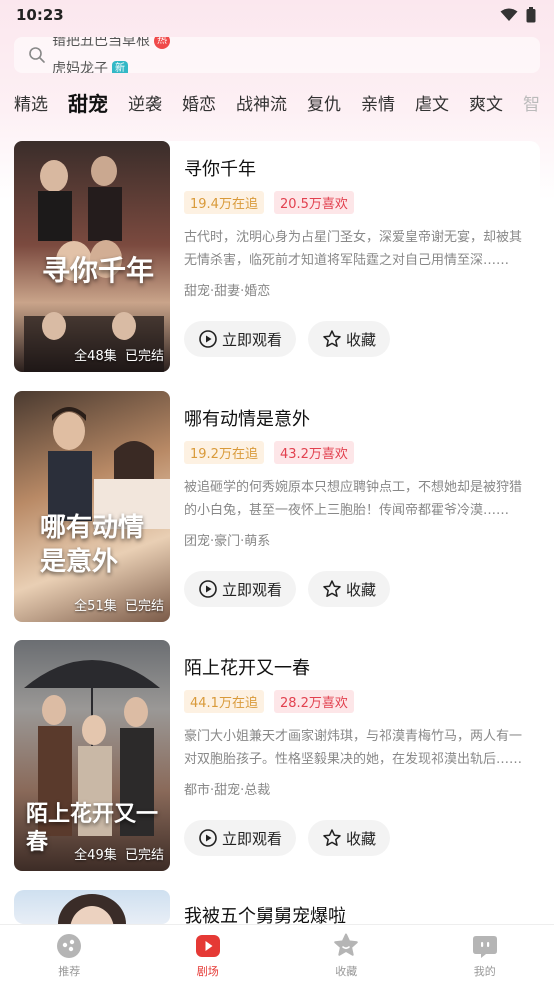  Describe the element at coordinates (224, 701) in the screenshot. I see `follow-count: 44.1万在追` at that location.